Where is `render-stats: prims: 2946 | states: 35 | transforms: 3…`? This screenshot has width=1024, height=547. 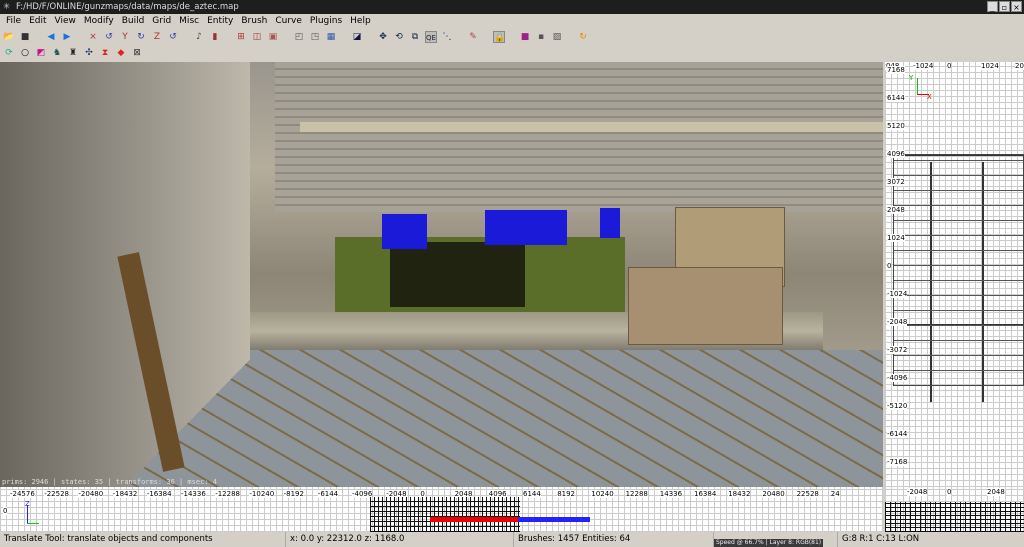 render-stats: prims: 2946 | states: 35 | transforms: 3… is located at coordinates (109, 482).